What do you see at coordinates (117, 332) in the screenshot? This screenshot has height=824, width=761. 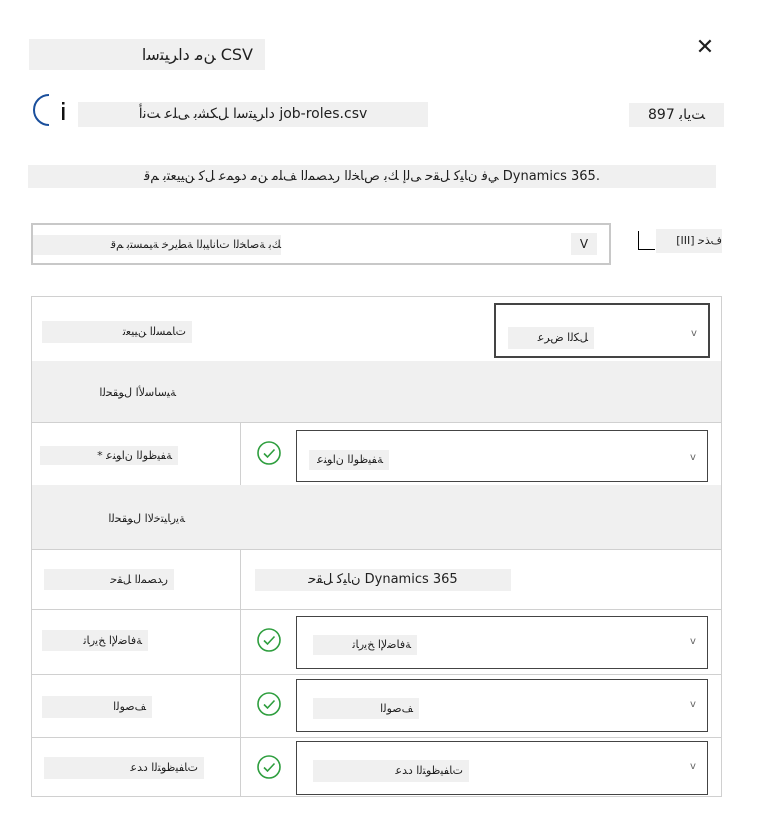 I see `assignments-label: ﺕﺎﻤﺴﻟﺍ ﻦﻴﻴﻌﺗ` at bounding box center [117, 332].